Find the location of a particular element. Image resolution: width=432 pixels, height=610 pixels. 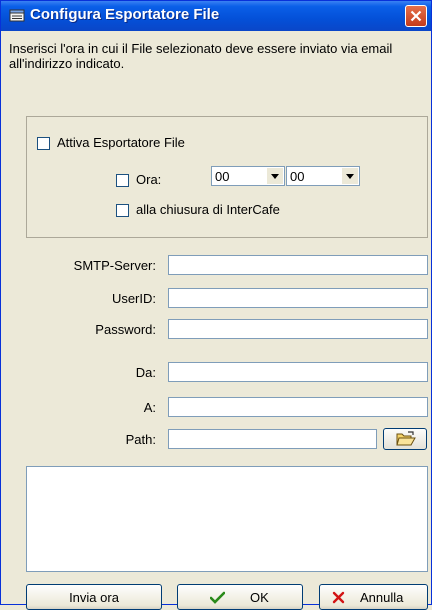

to-label: A: is located at coordinates (149, 407).